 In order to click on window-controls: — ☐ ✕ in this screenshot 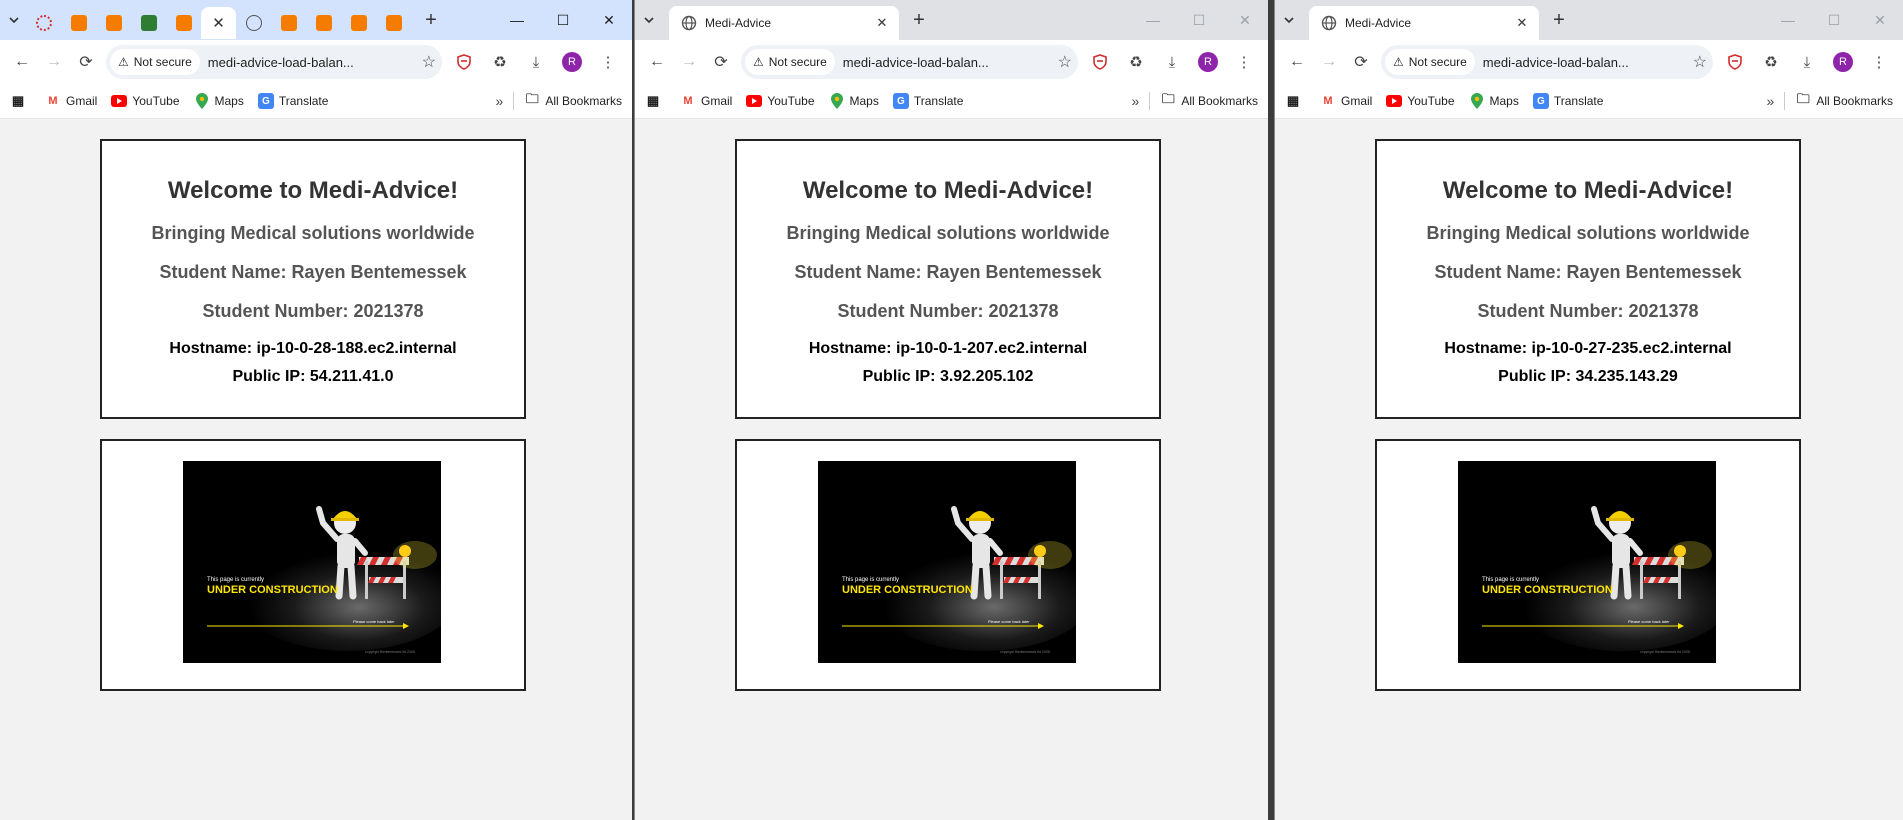, I will do `click(1199, 20)`.